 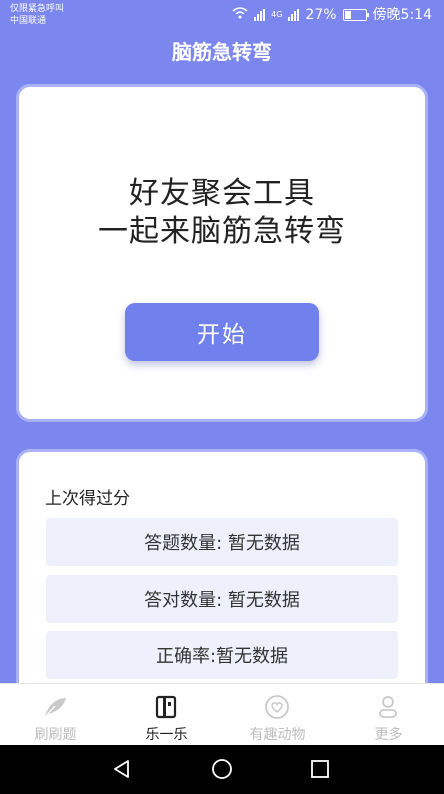 What do you see at coordinates (240, 15) in the screenshot?
I see `wifi-icon` at bounding box center [240, 15].